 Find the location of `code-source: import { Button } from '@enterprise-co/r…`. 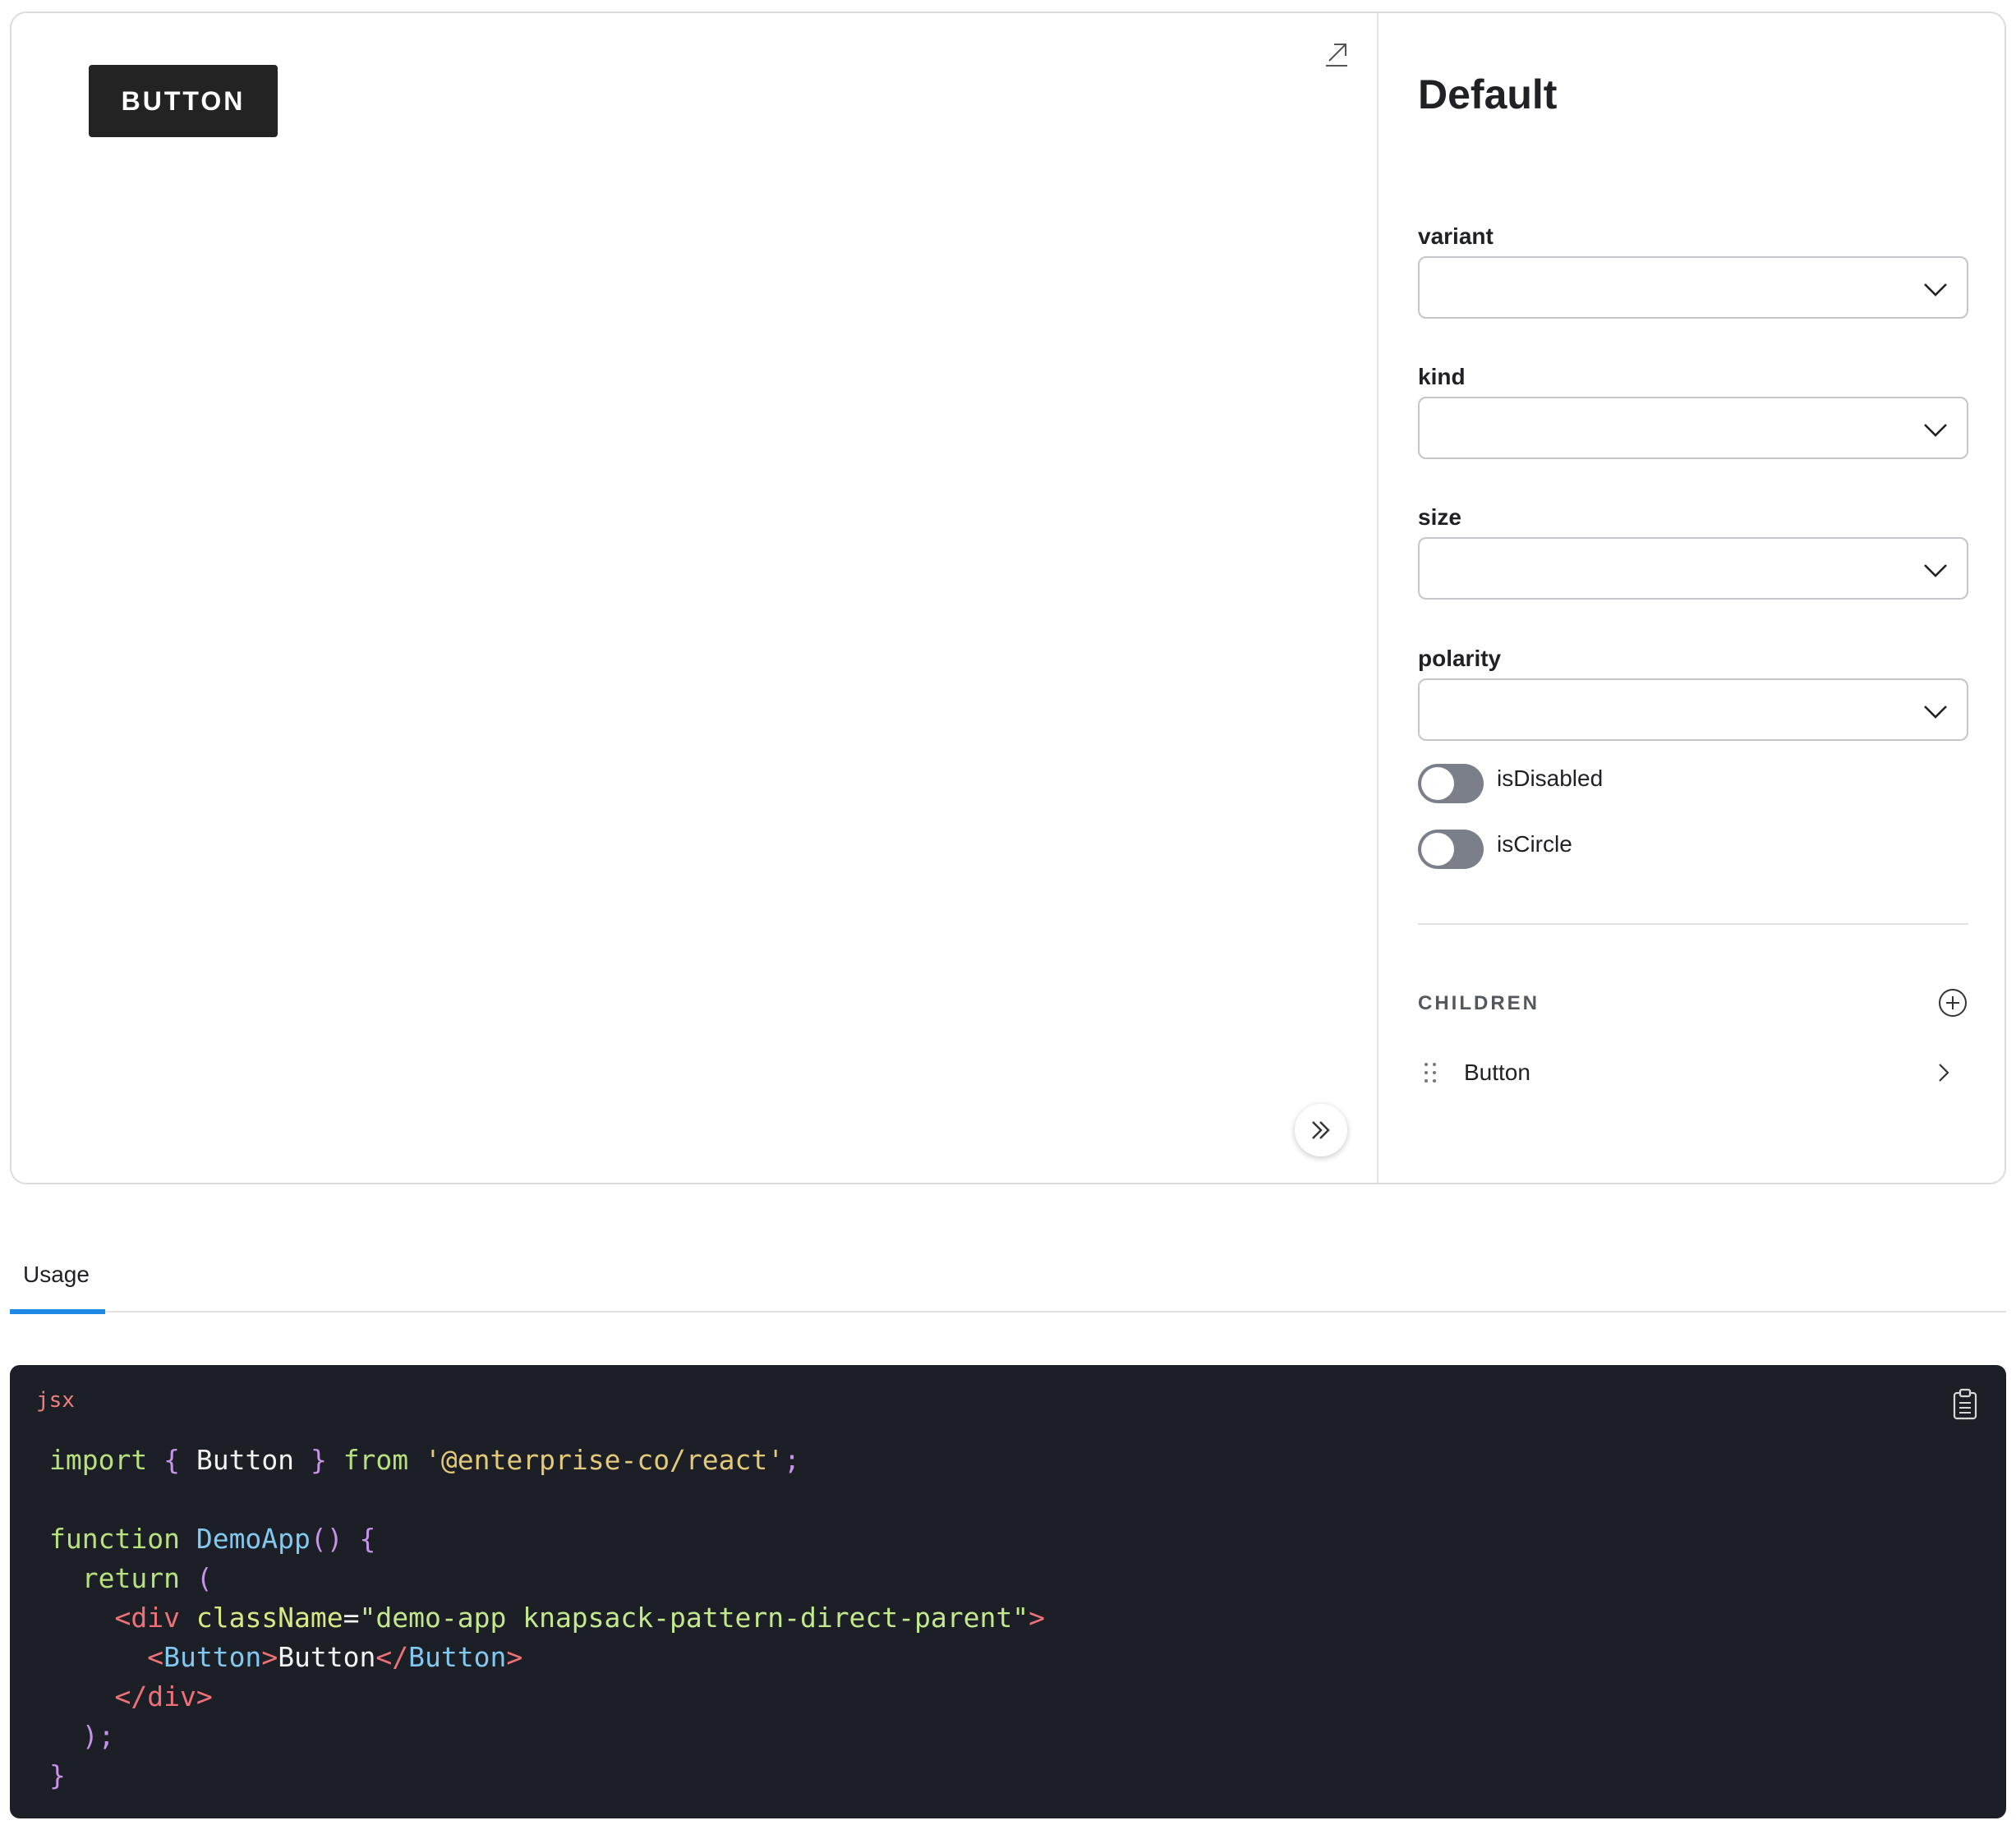

code-source: import { Button } from '@enterprise-co/r… is located at coordinates (547, 1618).